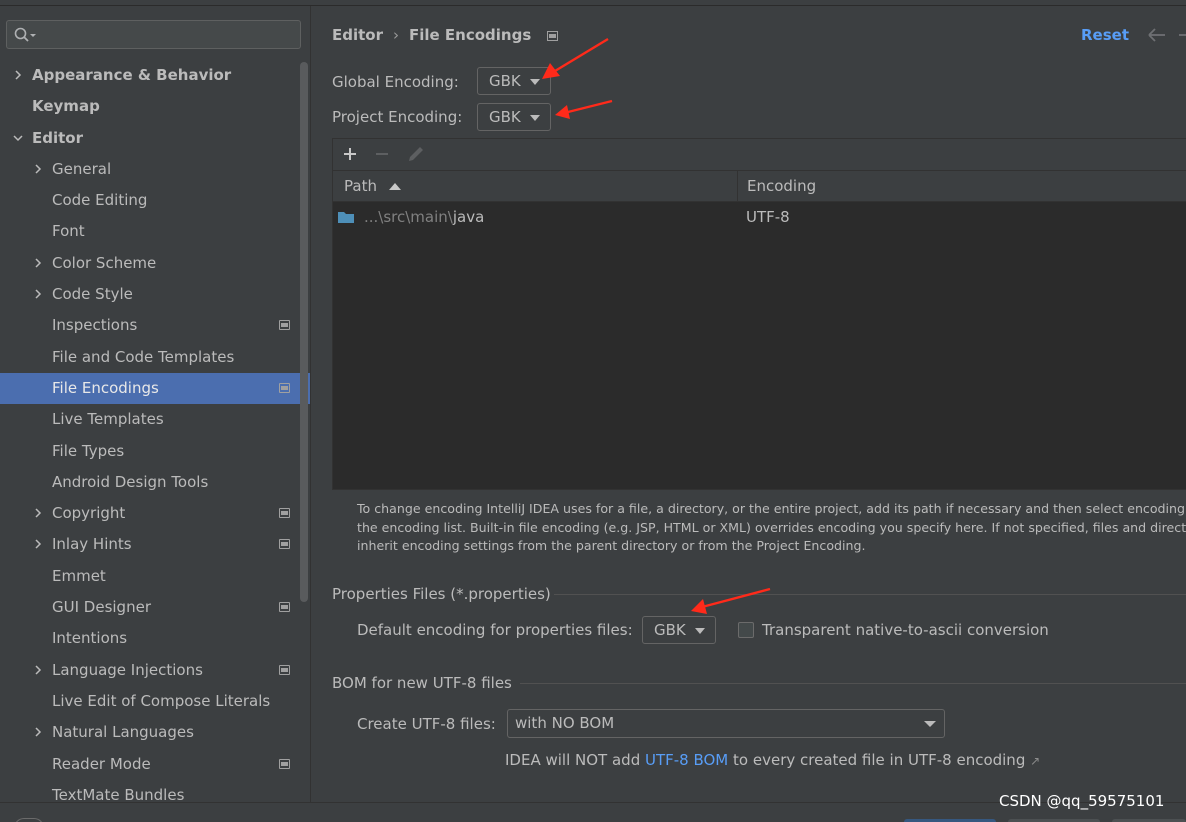 This screenshot has width=1186, height=822. I want to click on sidebar-item-label: Inspections, so click(95, 325).